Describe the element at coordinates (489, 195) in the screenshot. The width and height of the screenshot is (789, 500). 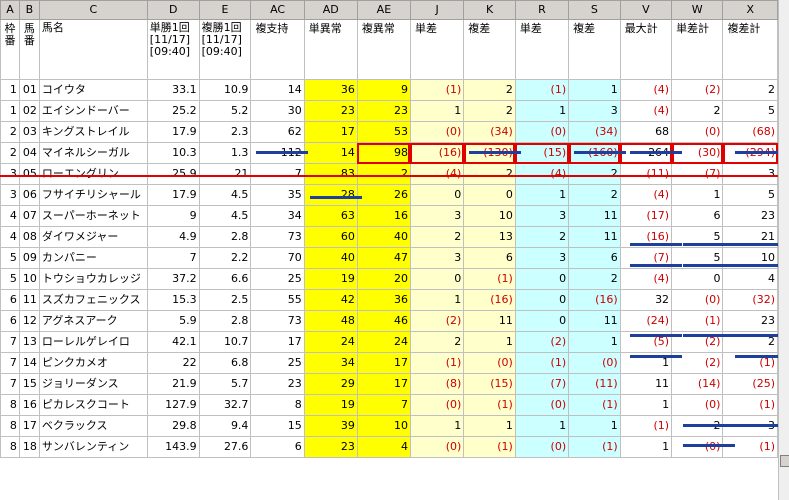
I see `cell-K: 0` at that location.